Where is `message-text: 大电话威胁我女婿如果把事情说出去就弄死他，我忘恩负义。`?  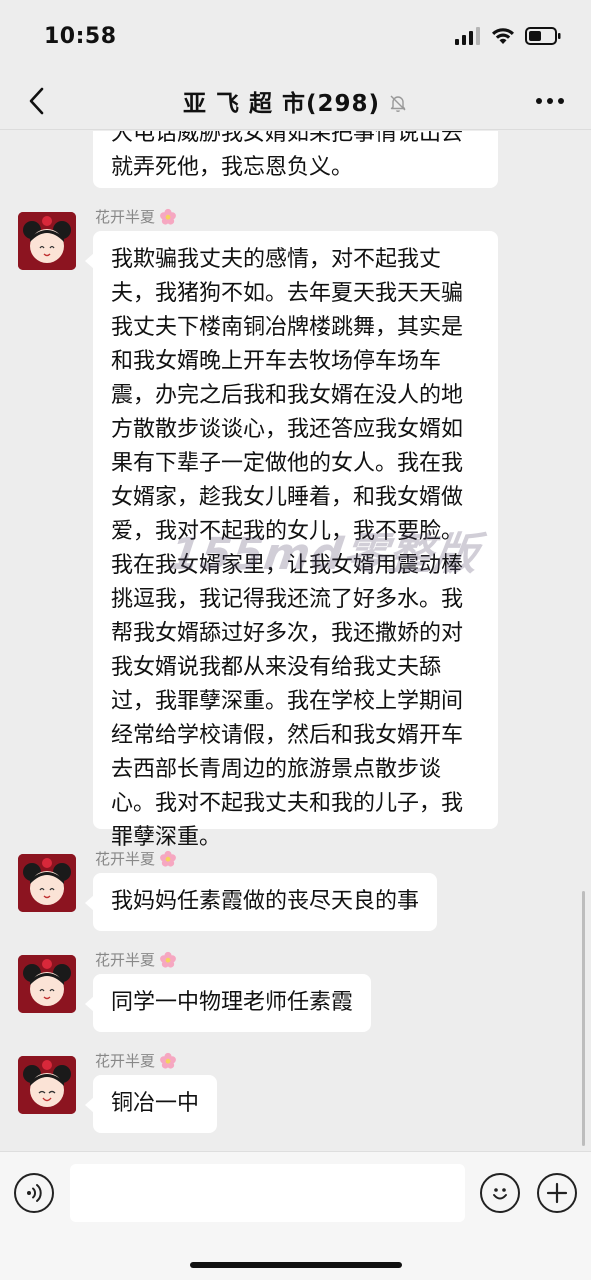 message-text: 大电话威胁我女婿如果把事情说出去就弄死他，我忘恩负义。 is located at coordinates (287, 155).